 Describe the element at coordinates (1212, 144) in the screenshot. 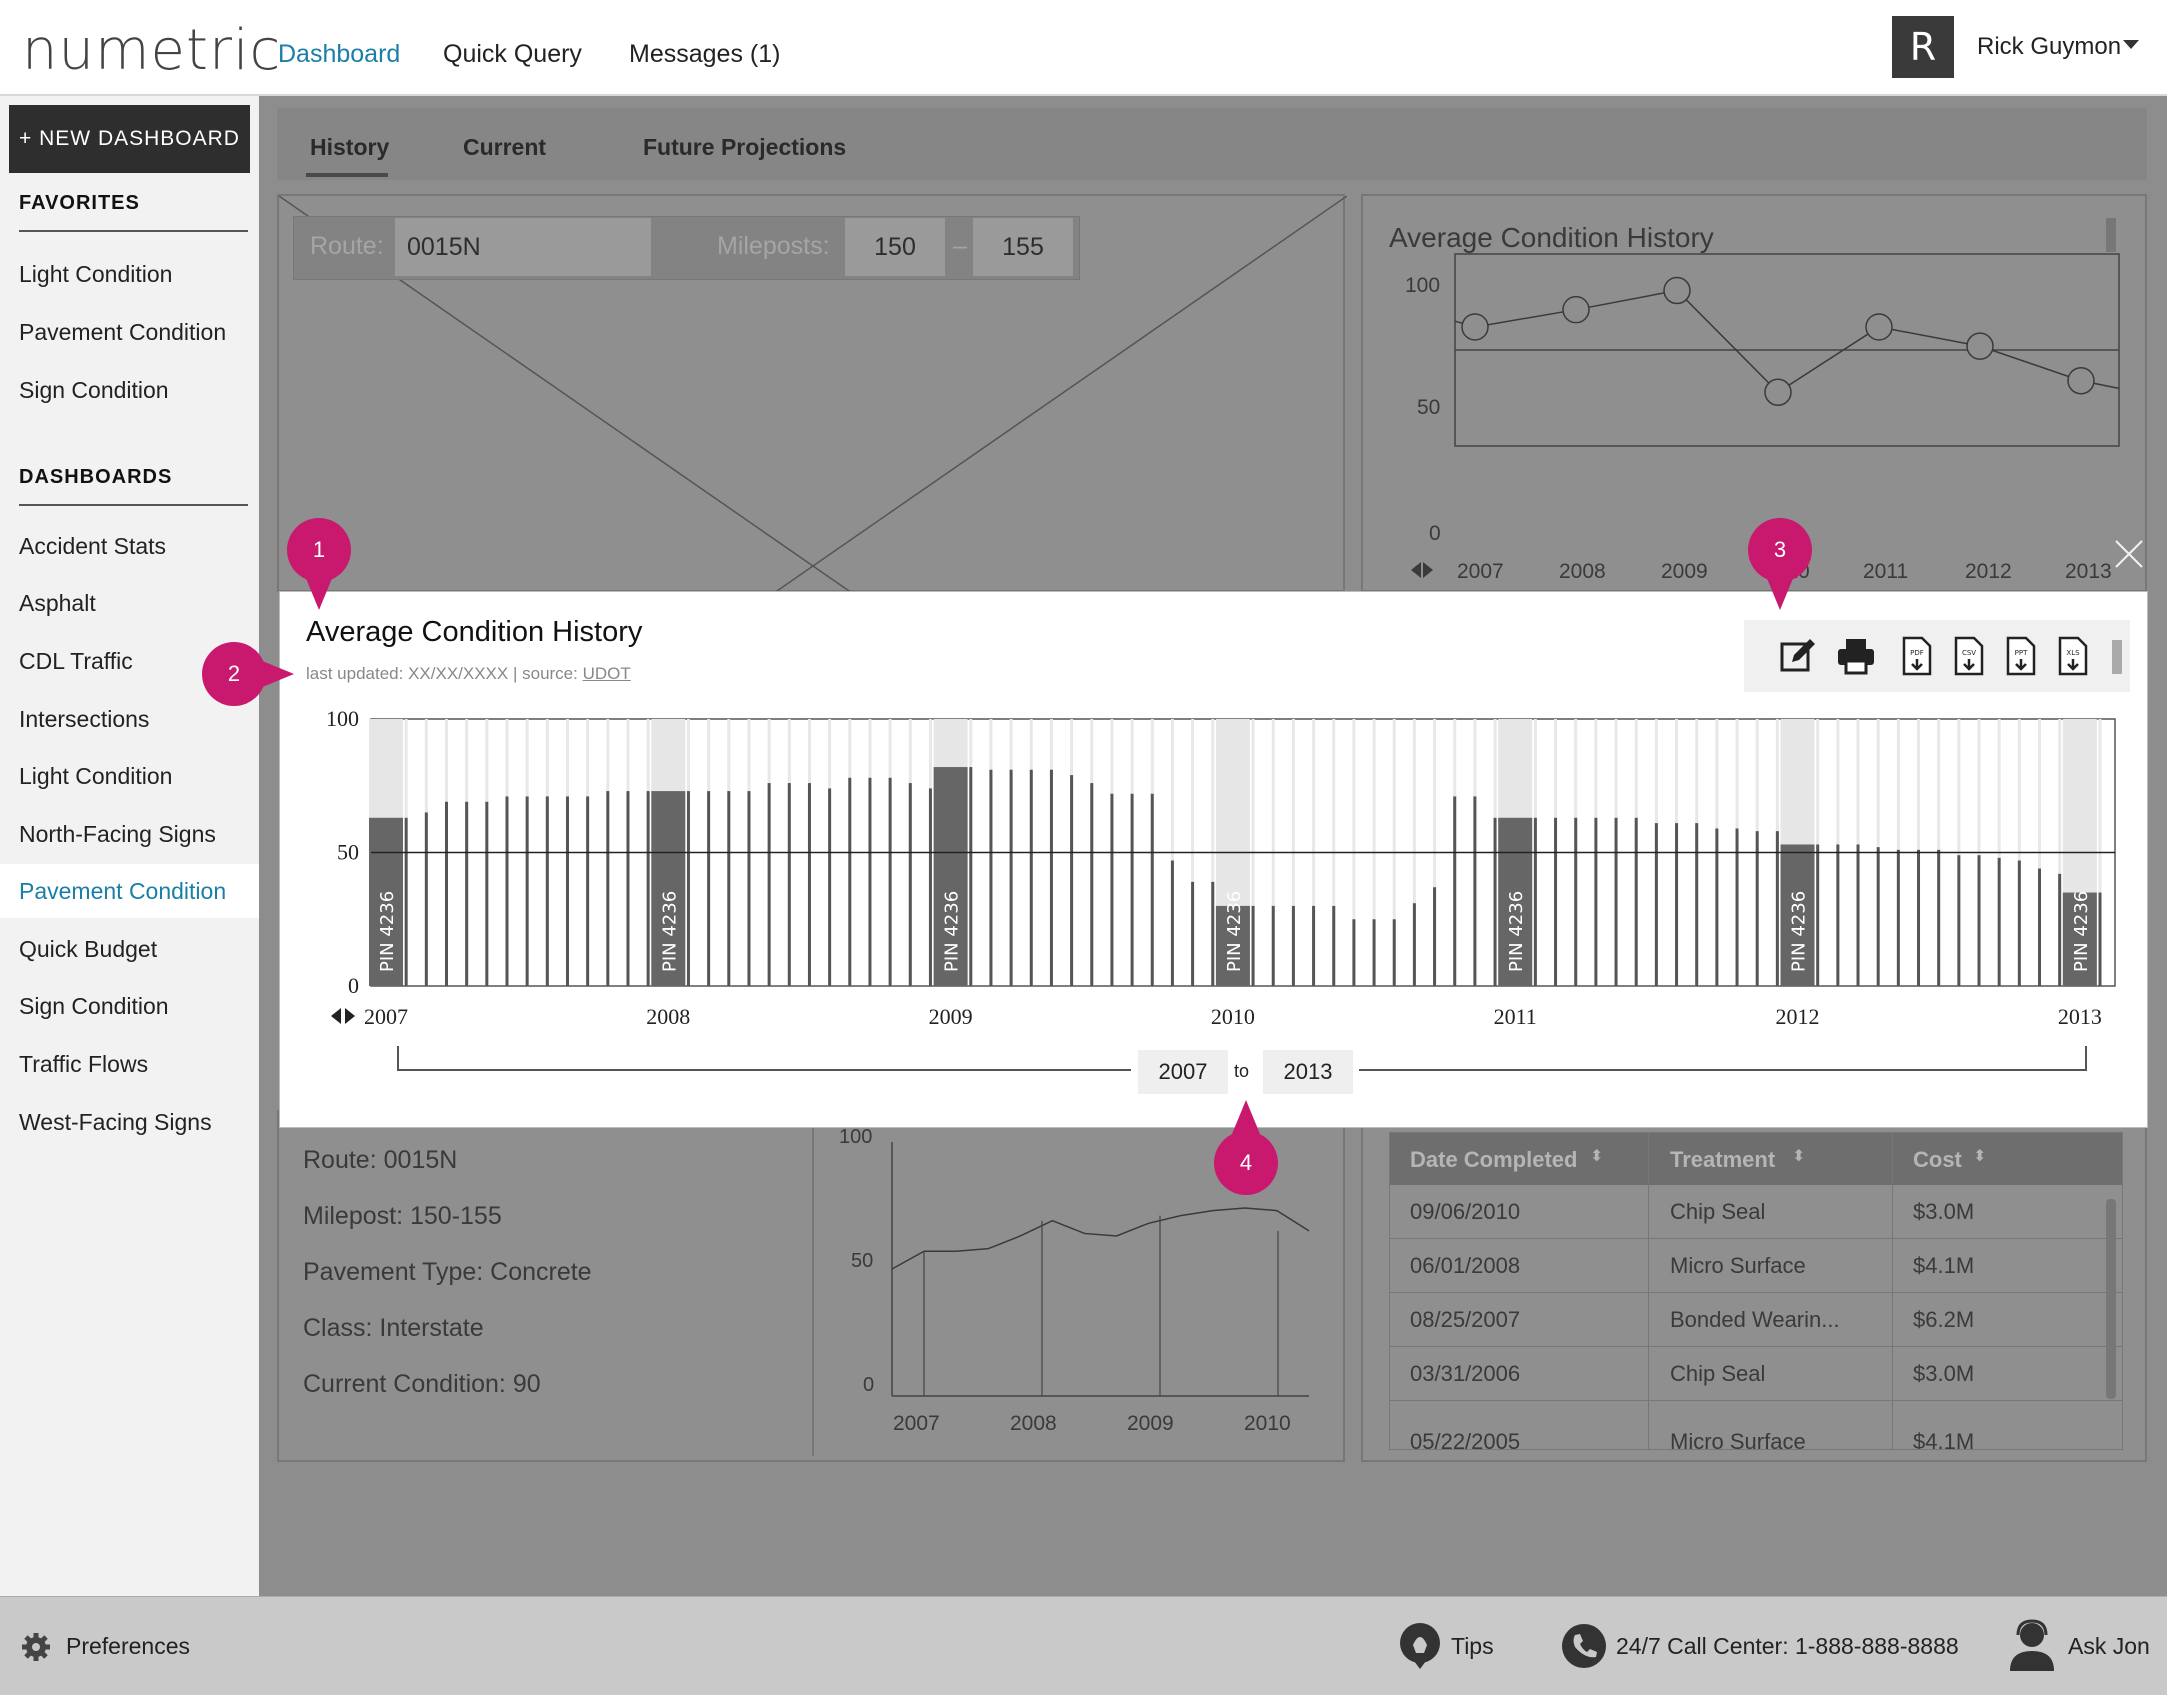

I see `tab-bar` at that location.